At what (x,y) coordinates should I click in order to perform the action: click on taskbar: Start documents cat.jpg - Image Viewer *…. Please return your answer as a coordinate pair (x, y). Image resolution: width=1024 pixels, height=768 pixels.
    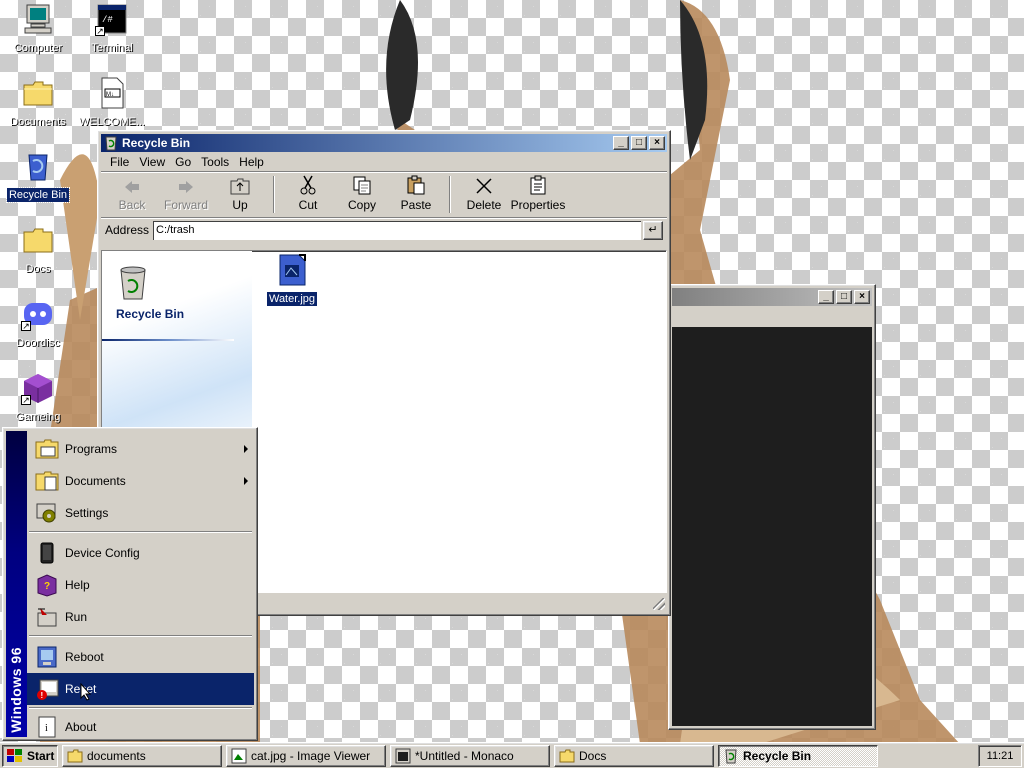
    Looking at the image, I should click on (512, 755).